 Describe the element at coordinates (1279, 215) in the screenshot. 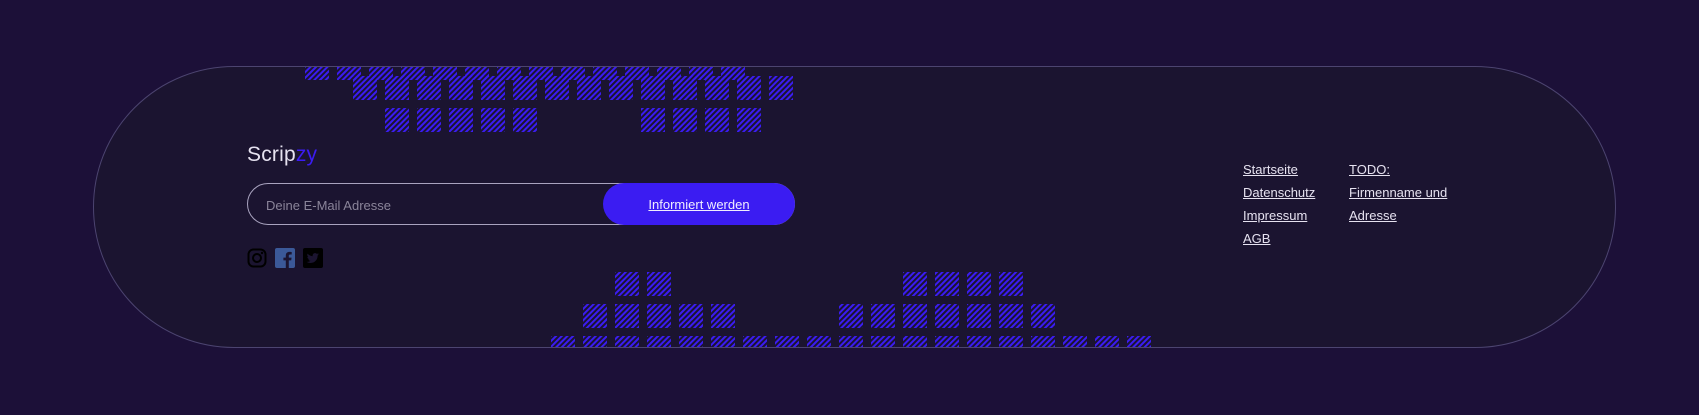

I see `footer-link-impressum: Impressum` at that location.